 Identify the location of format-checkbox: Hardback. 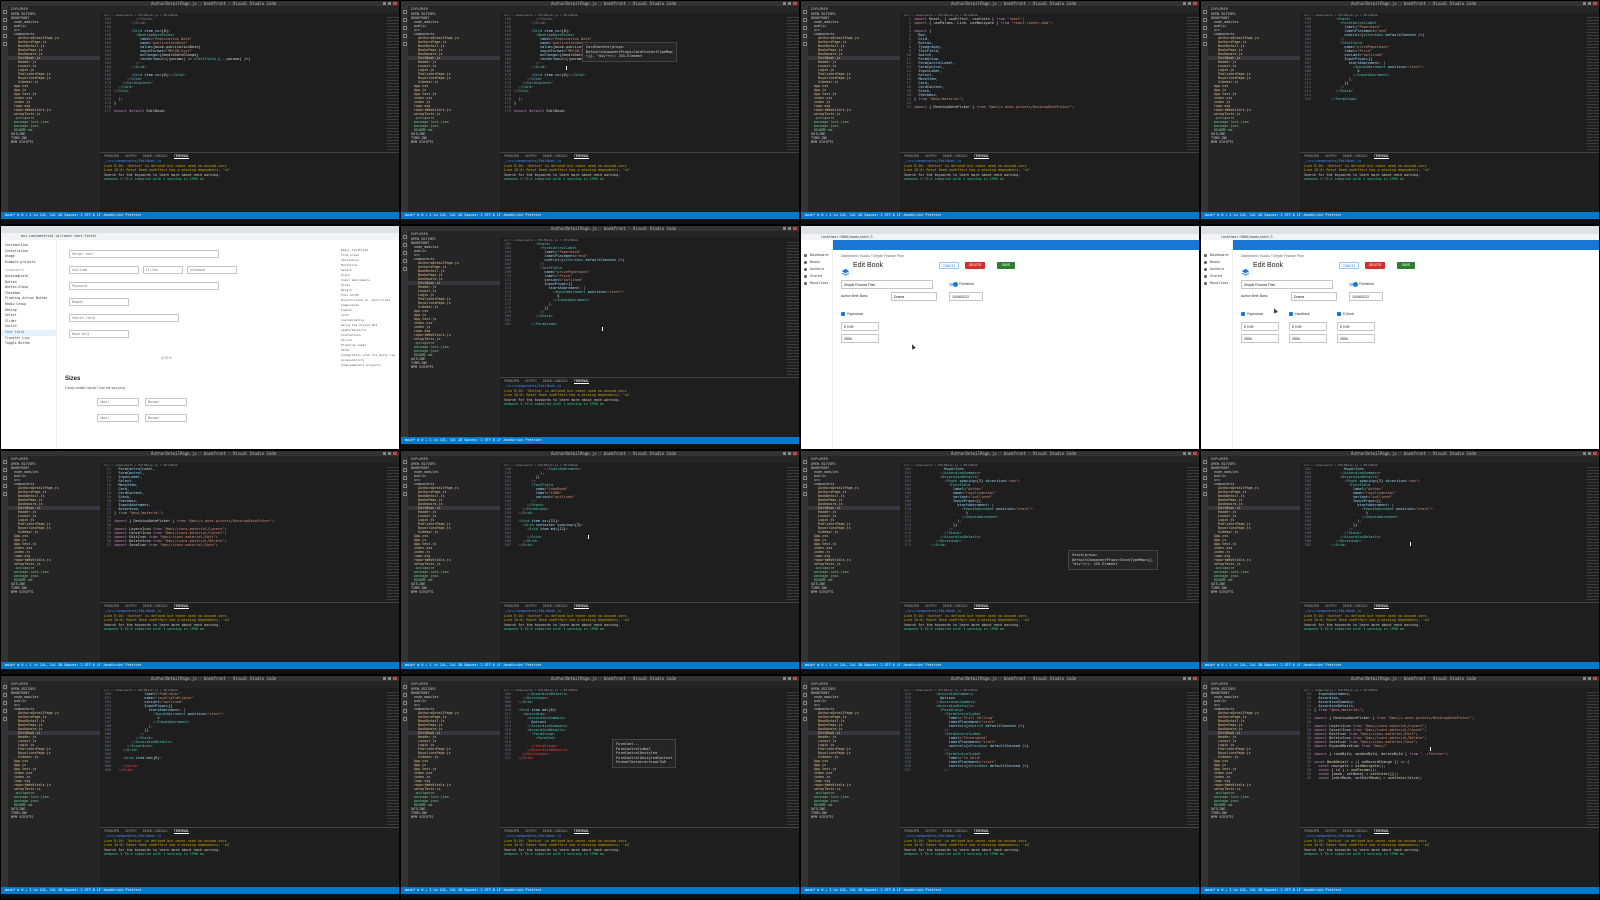
(1299, 314).